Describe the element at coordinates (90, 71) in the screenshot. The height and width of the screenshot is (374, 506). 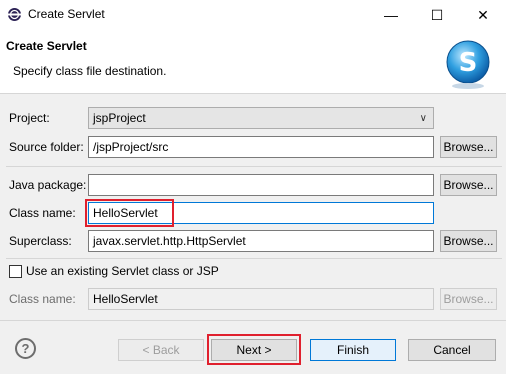
I see `wizard-subtitle: Specify class file destination.` at that location.